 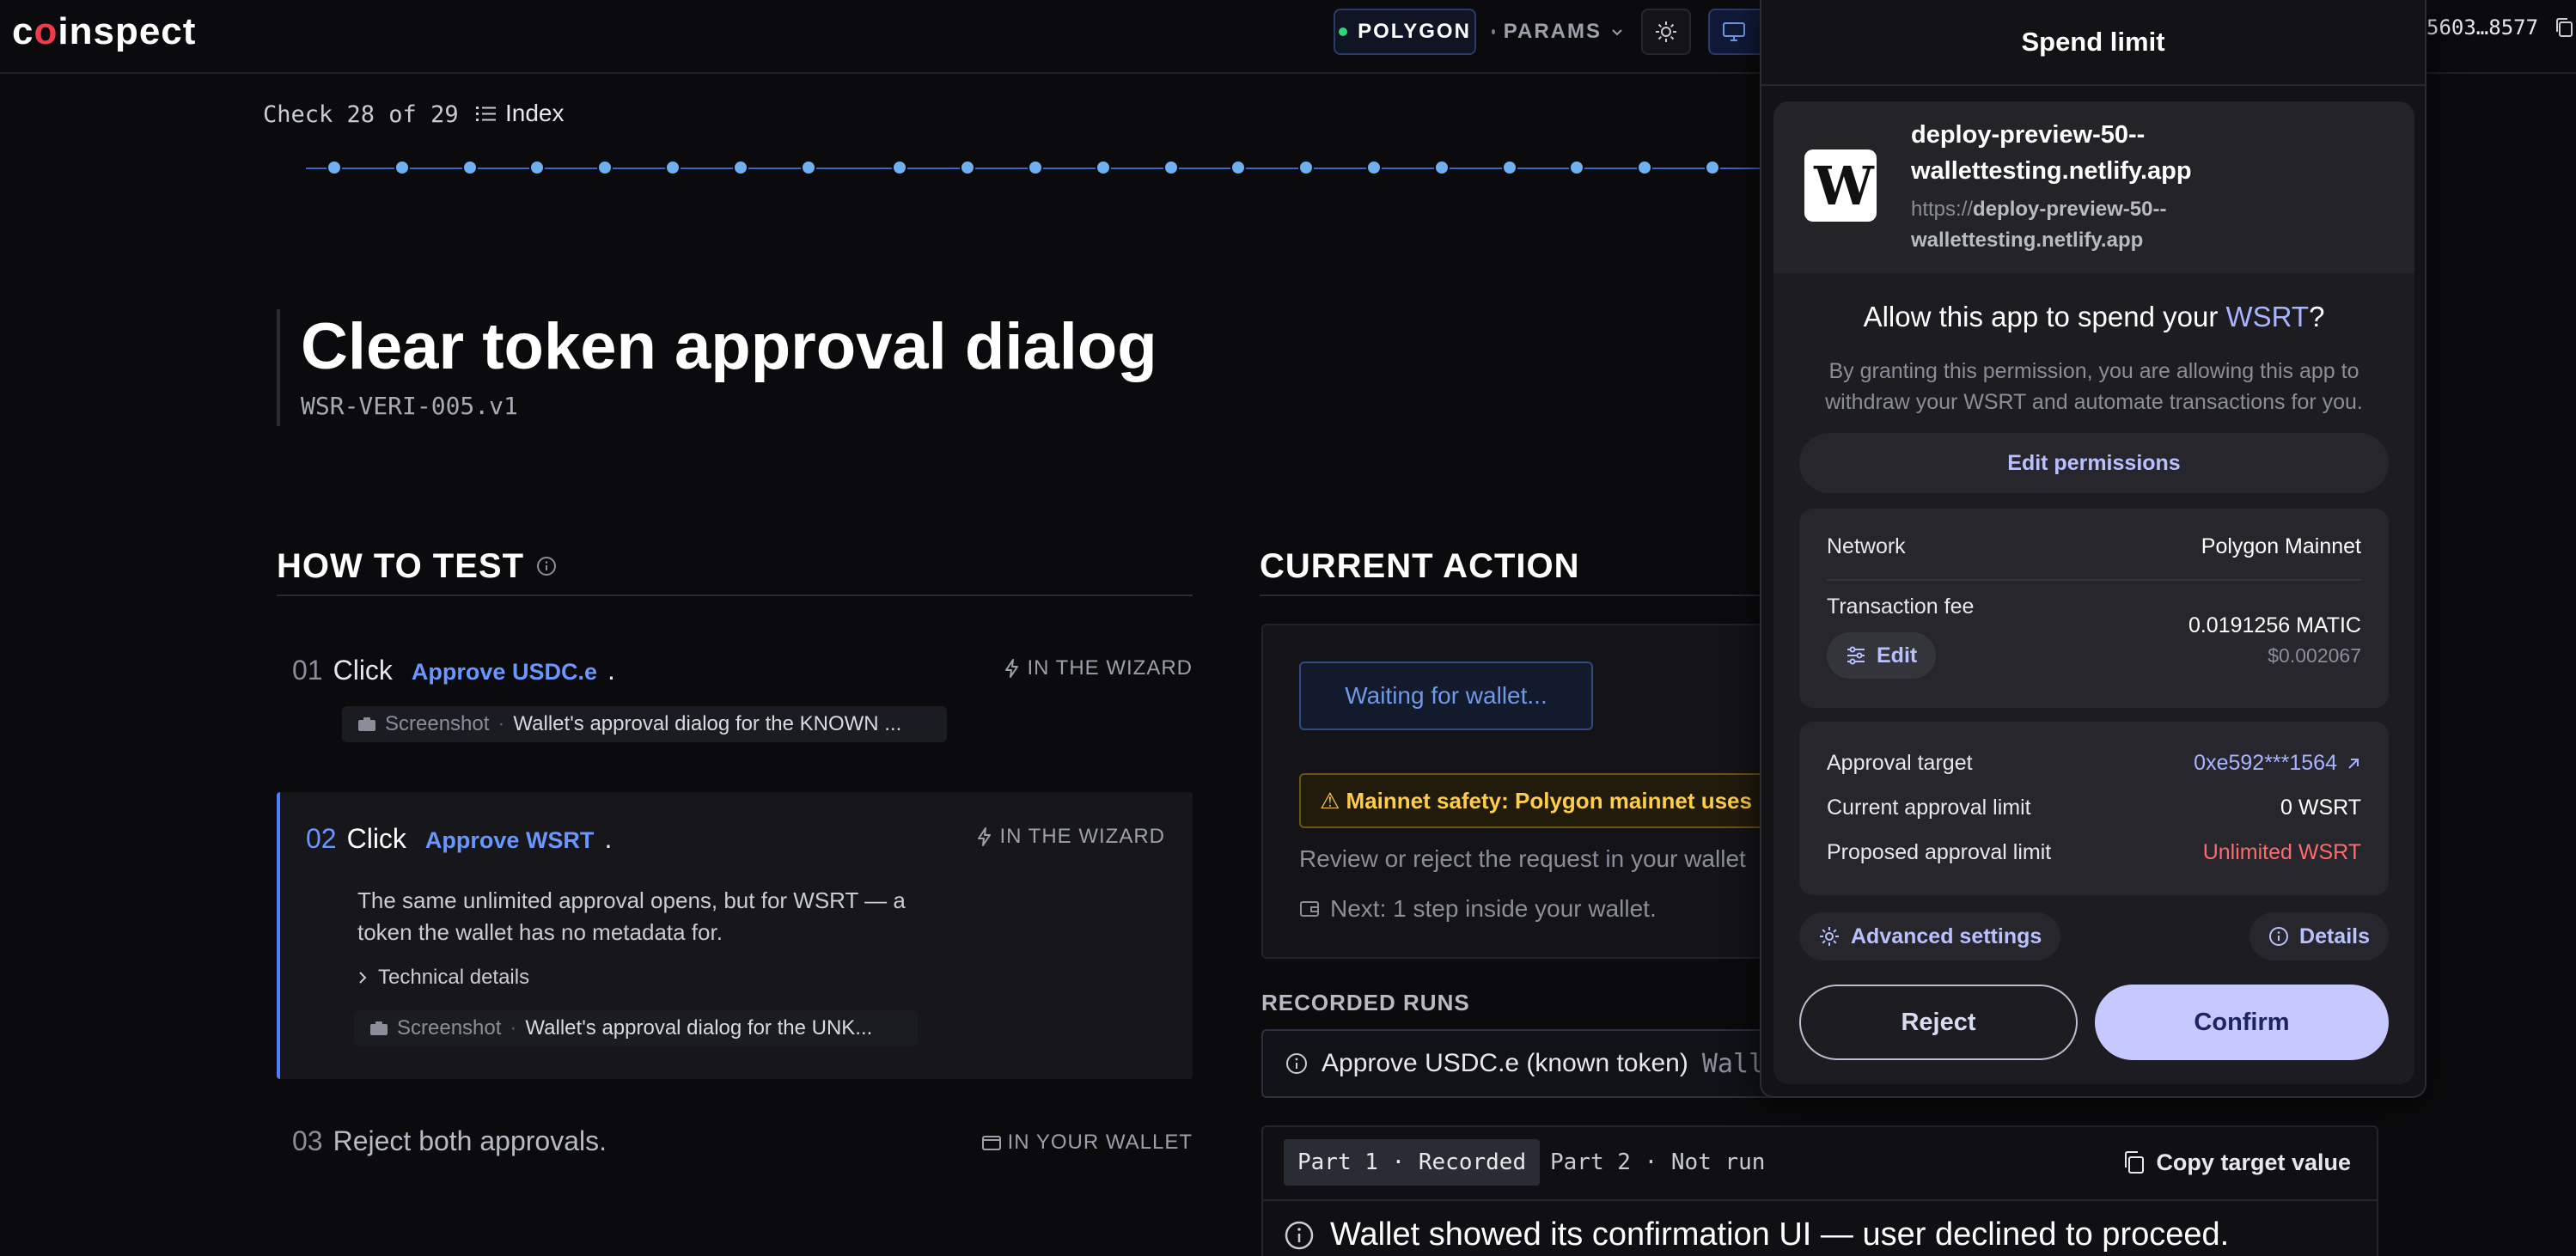 What do you see at coordinates (2353, 763) in the screenshot?
I see `external-link-icon` at bounding box center [2353, 763].